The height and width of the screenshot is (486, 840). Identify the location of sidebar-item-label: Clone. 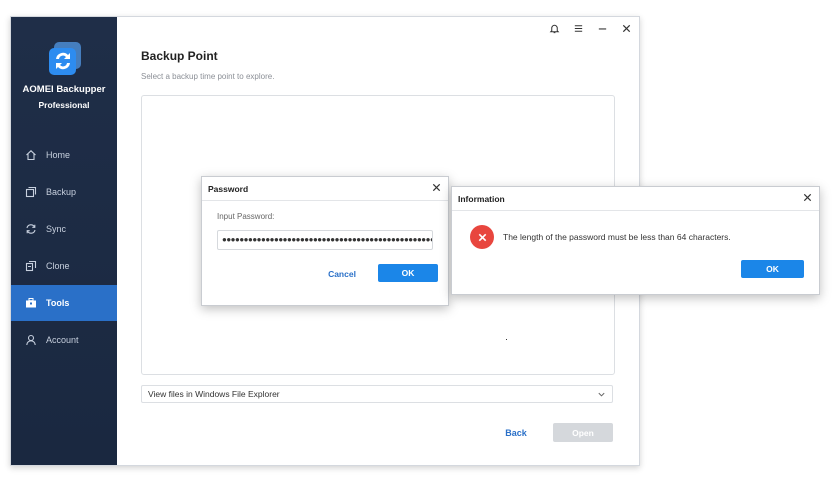
(58, 266).